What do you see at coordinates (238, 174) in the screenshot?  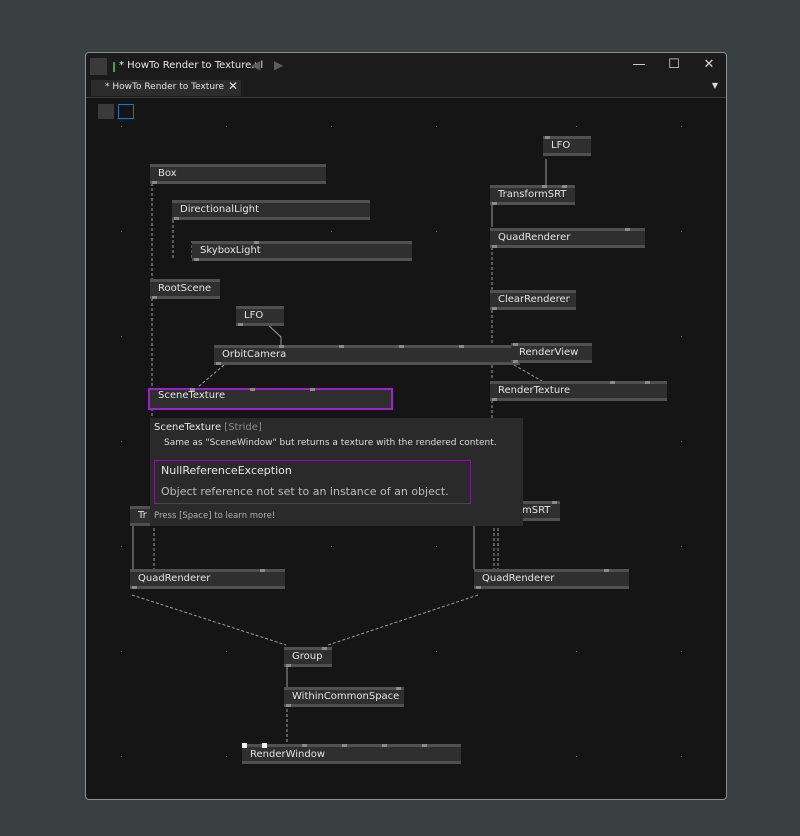 I see `node-box: Box` at bounding box center [238, 174].